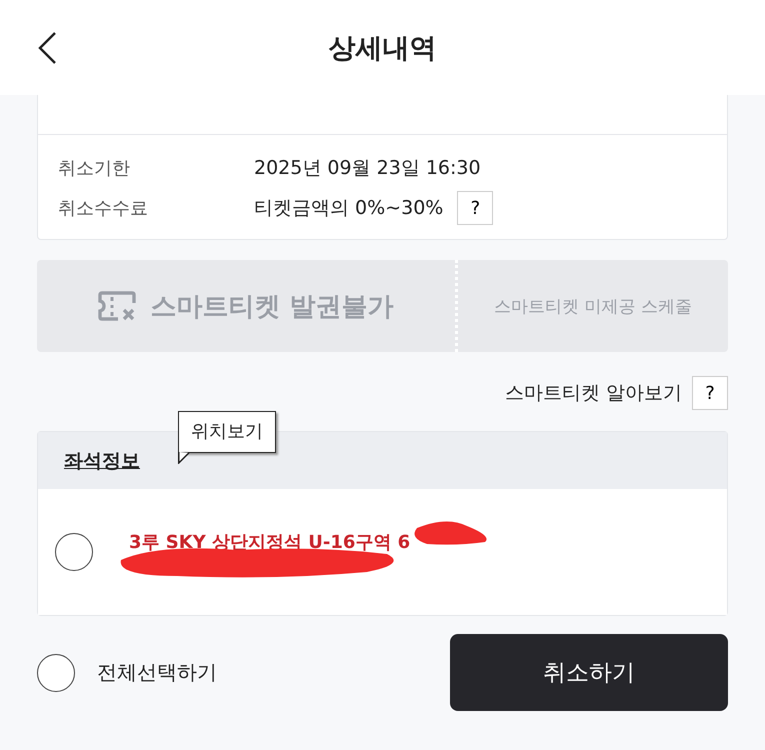 This screenshot has width=765, height=750. I want to click on info-label: 취소수수료, so click(103, 208).